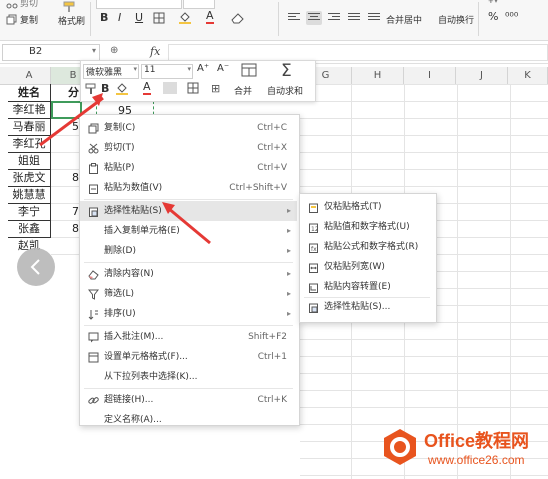  Describe the element at coordinates (29, 229) in the screenshot. I see `cell-a9: 张鑫` at that location.